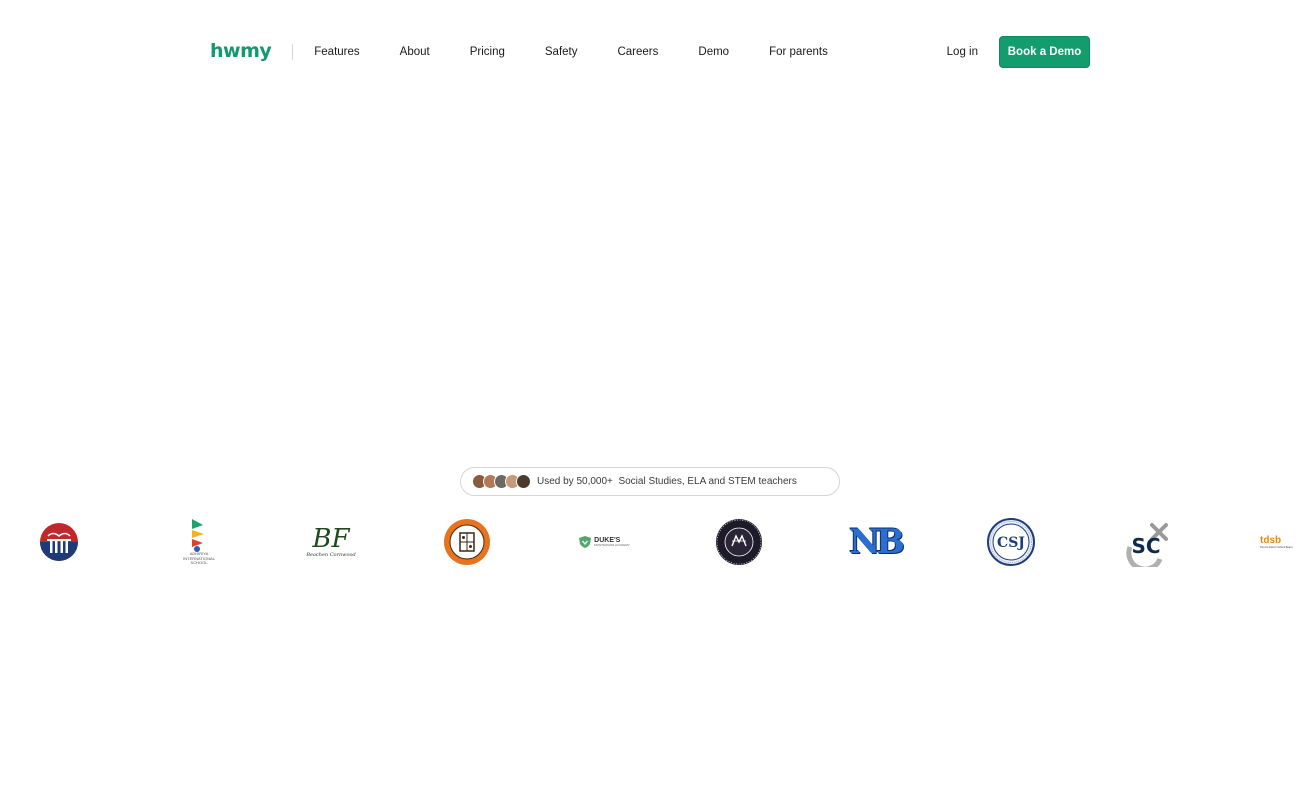 This screenshot has width=1300, height=788. What do you see at coordinates (798, 52) in the screenshot?
I see `nav-link-for-parents: For parents` at bounding box center [798, 52].